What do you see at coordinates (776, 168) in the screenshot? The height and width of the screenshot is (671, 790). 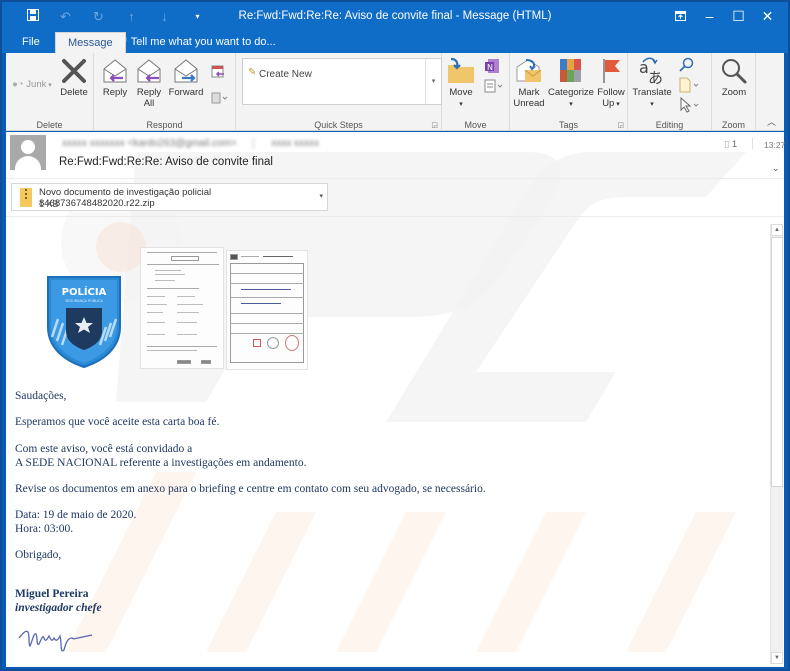 I see `expand-header-icon: ⌄` at bounding box center [776, 168].